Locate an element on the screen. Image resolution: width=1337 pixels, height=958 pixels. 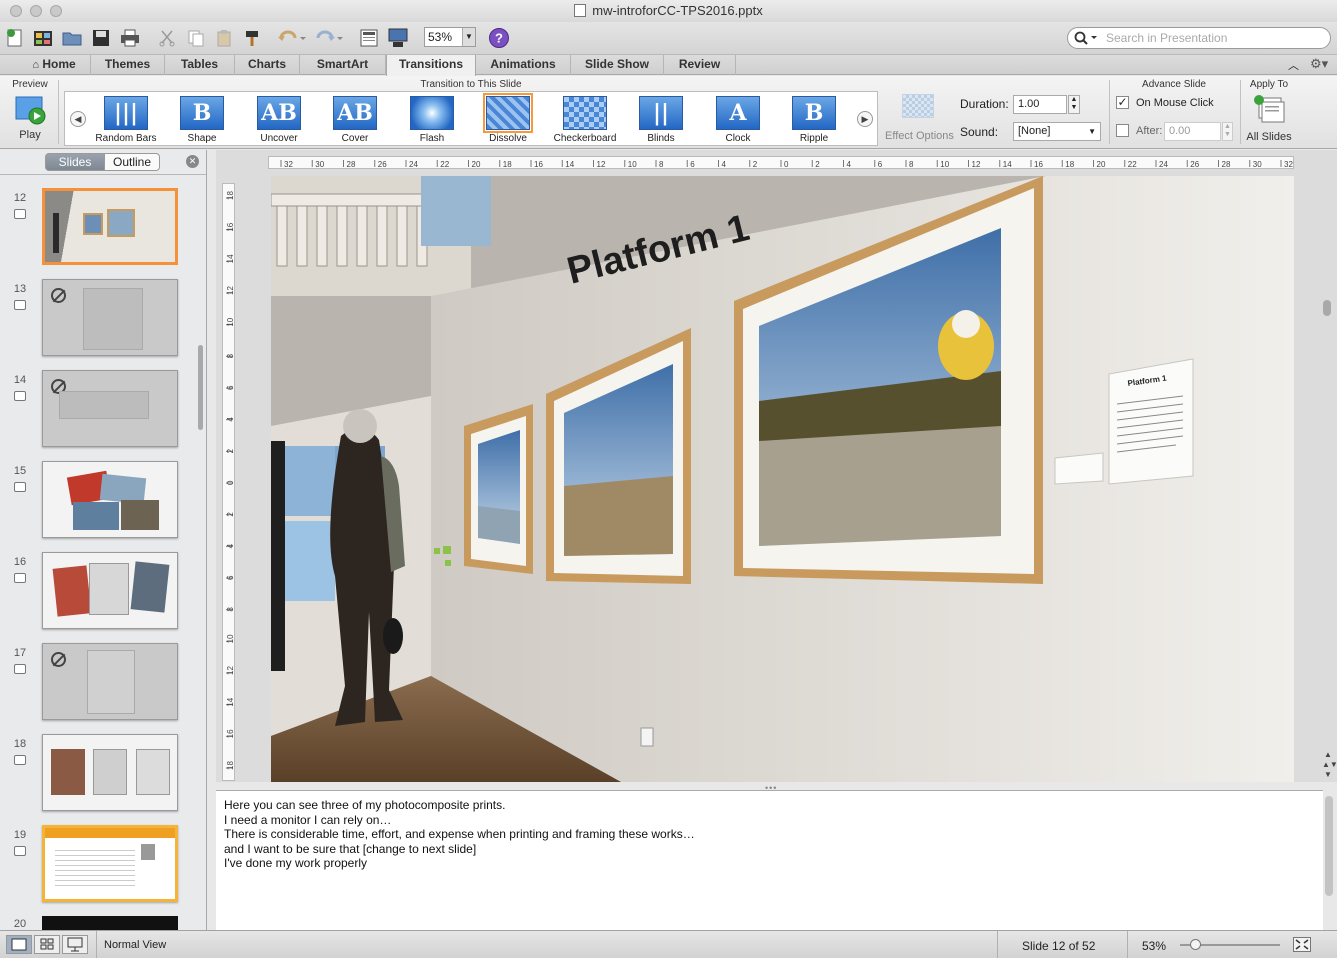
tab-label: Transitions is located at coordinates (430, 64).